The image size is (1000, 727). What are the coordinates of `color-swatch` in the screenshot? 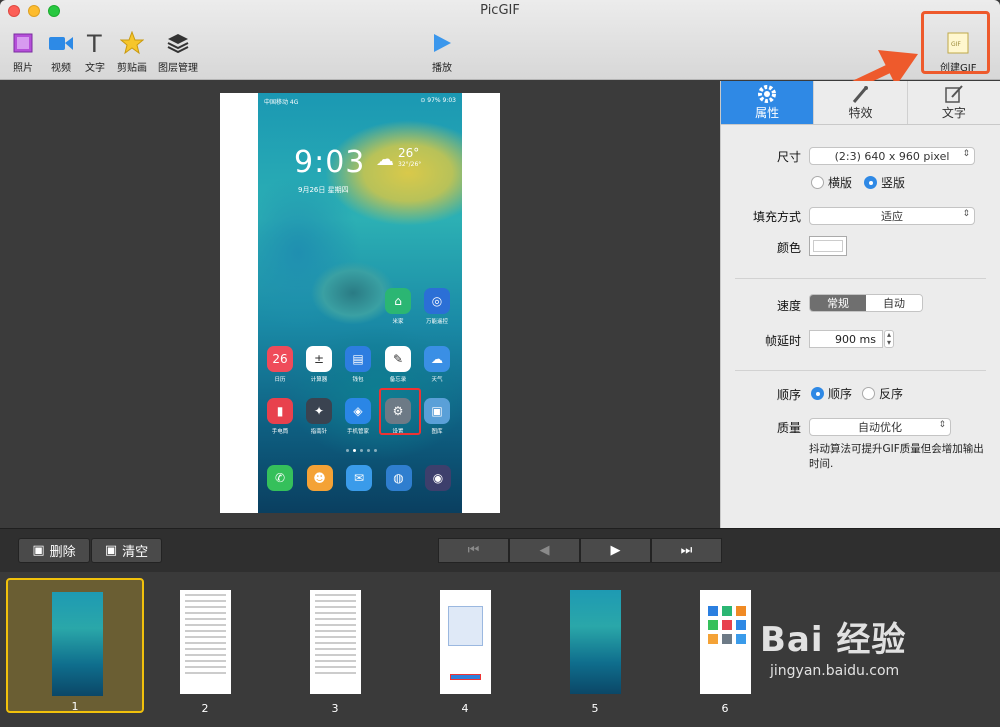 It's located at (828, 246).